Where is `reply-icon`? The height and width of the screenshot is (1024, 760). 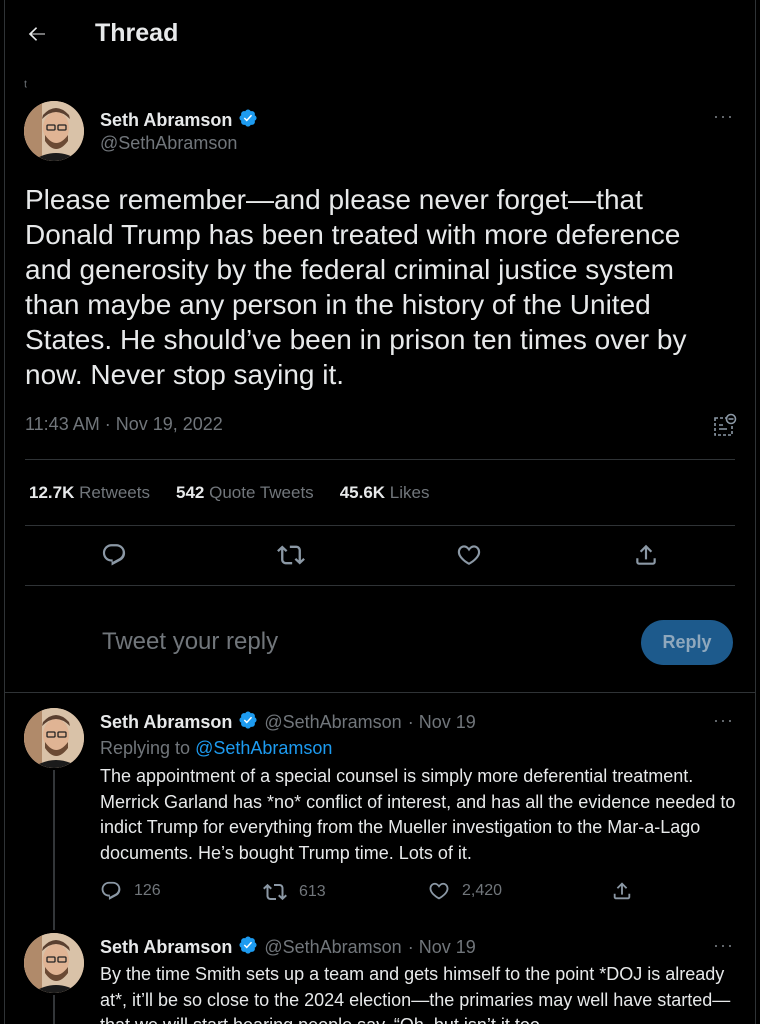
reply-icon is located at coordinates (114, 555).